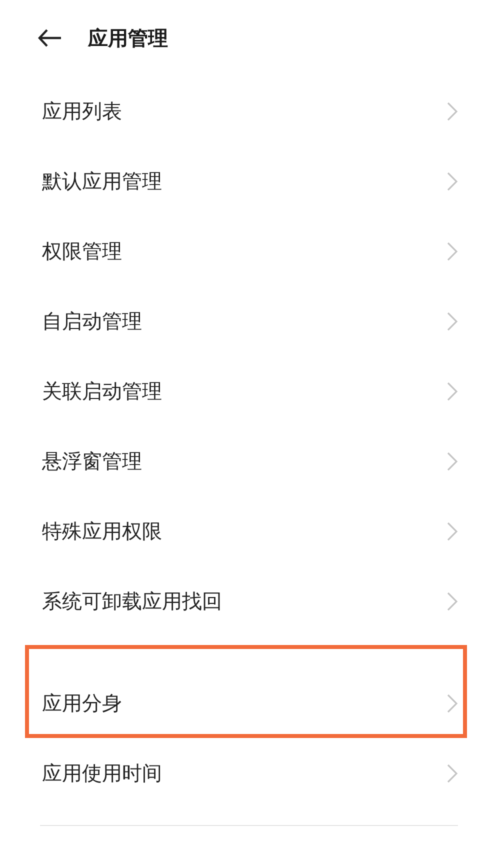  Describe the element at coordinates (50, 38) in the screenshot. I see `back-icon` at that location.